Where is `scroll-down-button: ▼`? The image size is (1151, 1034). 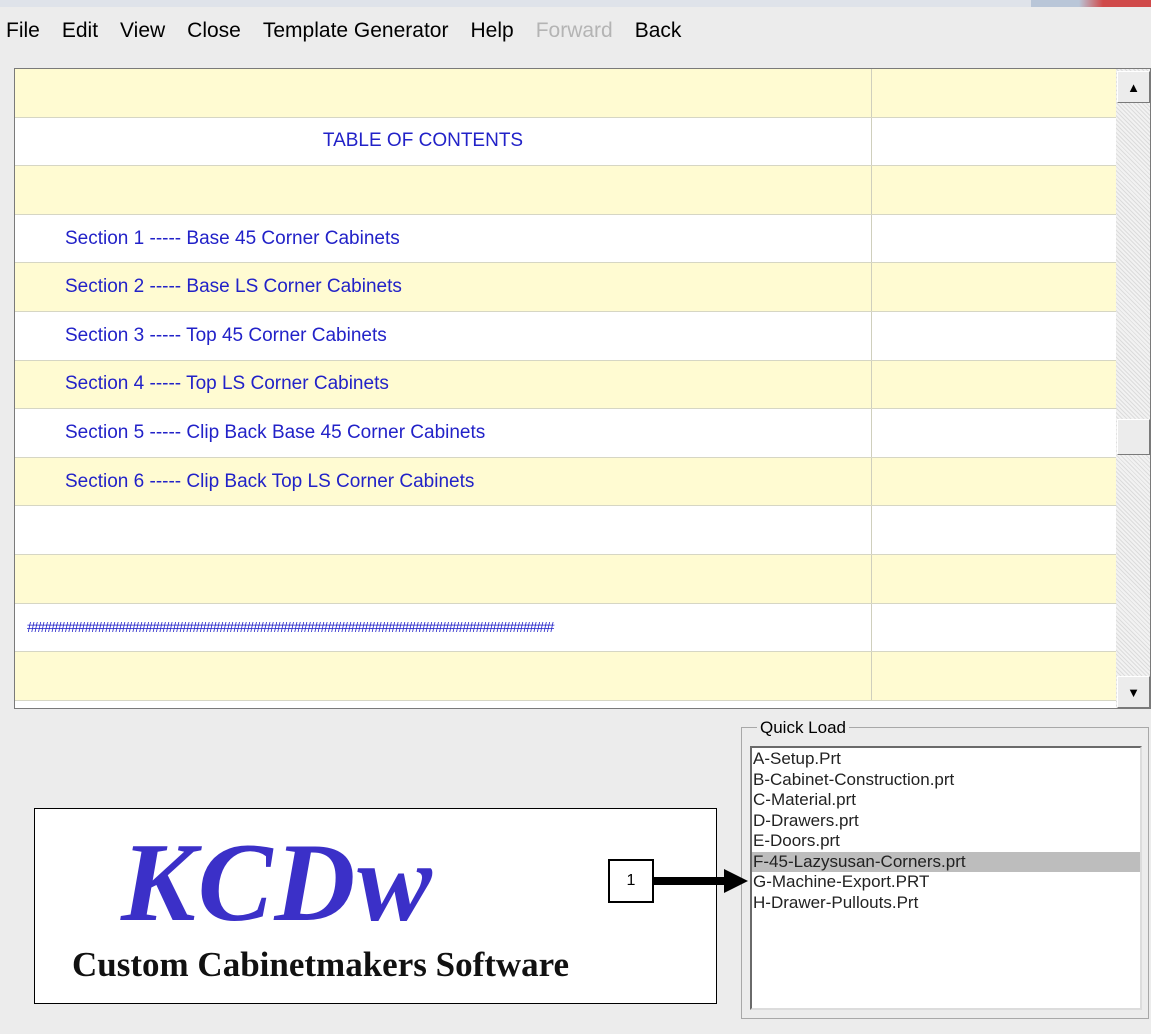
scroll-down-button: ▼ is located at coordinates (1133, 692).